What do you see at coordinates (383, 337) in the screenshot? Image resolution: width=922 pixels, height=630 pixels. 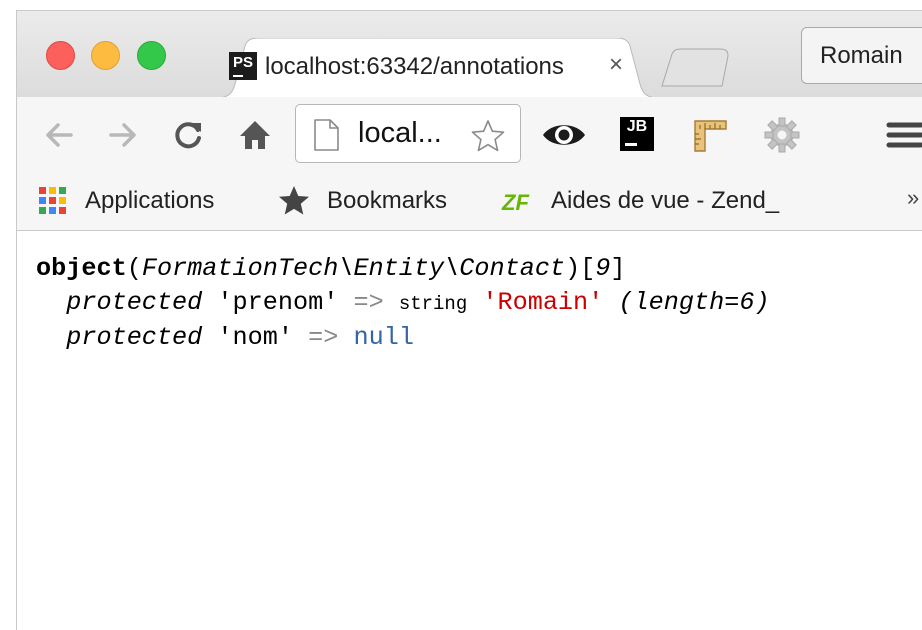 I see `property-value-null: null` at bounding box center [383, 337].